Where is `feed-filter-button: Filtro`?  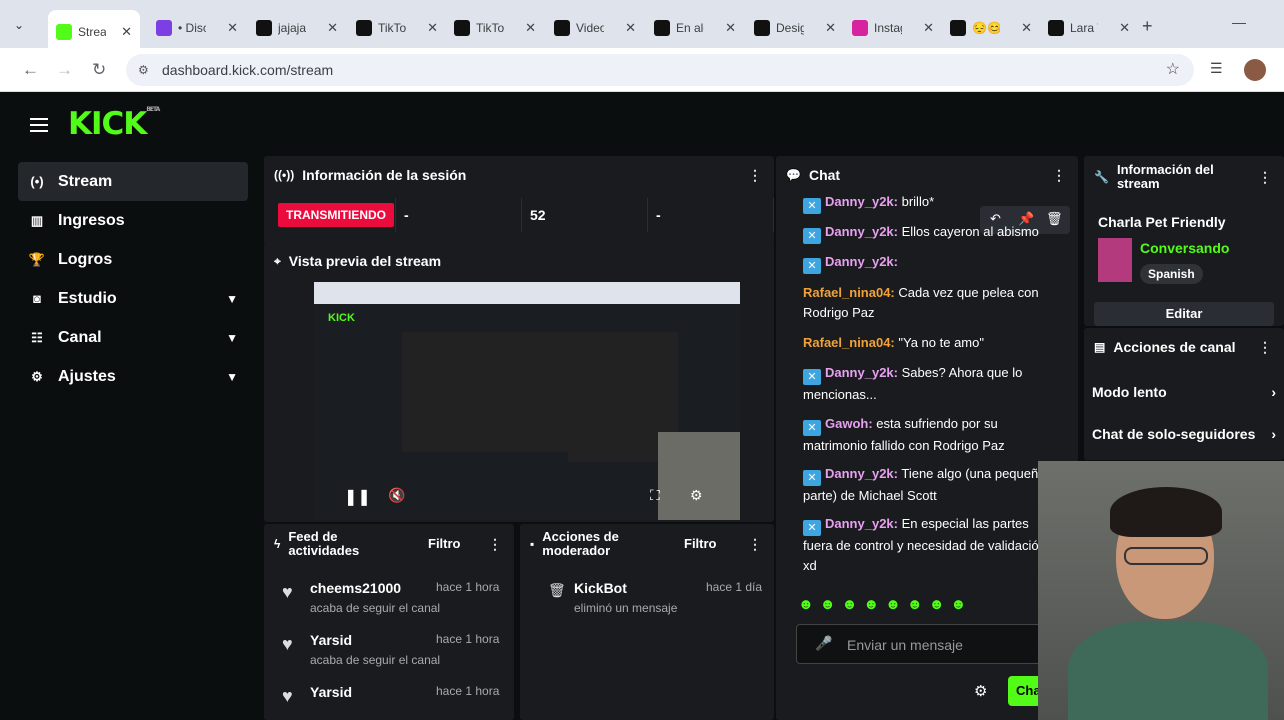 feed-filter-button: Filtro is located at coordinates (444, 544).